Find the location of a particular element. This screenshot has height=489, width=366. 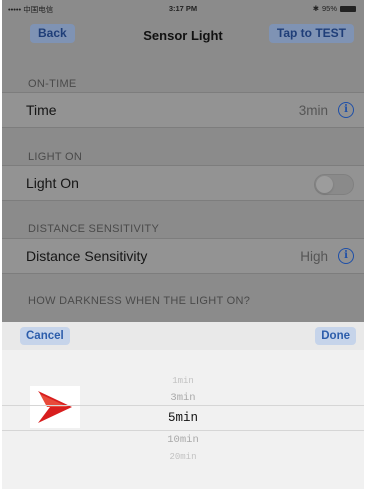

tap-to-test-button: Tap to TEST is located at coordinates (311, 33).